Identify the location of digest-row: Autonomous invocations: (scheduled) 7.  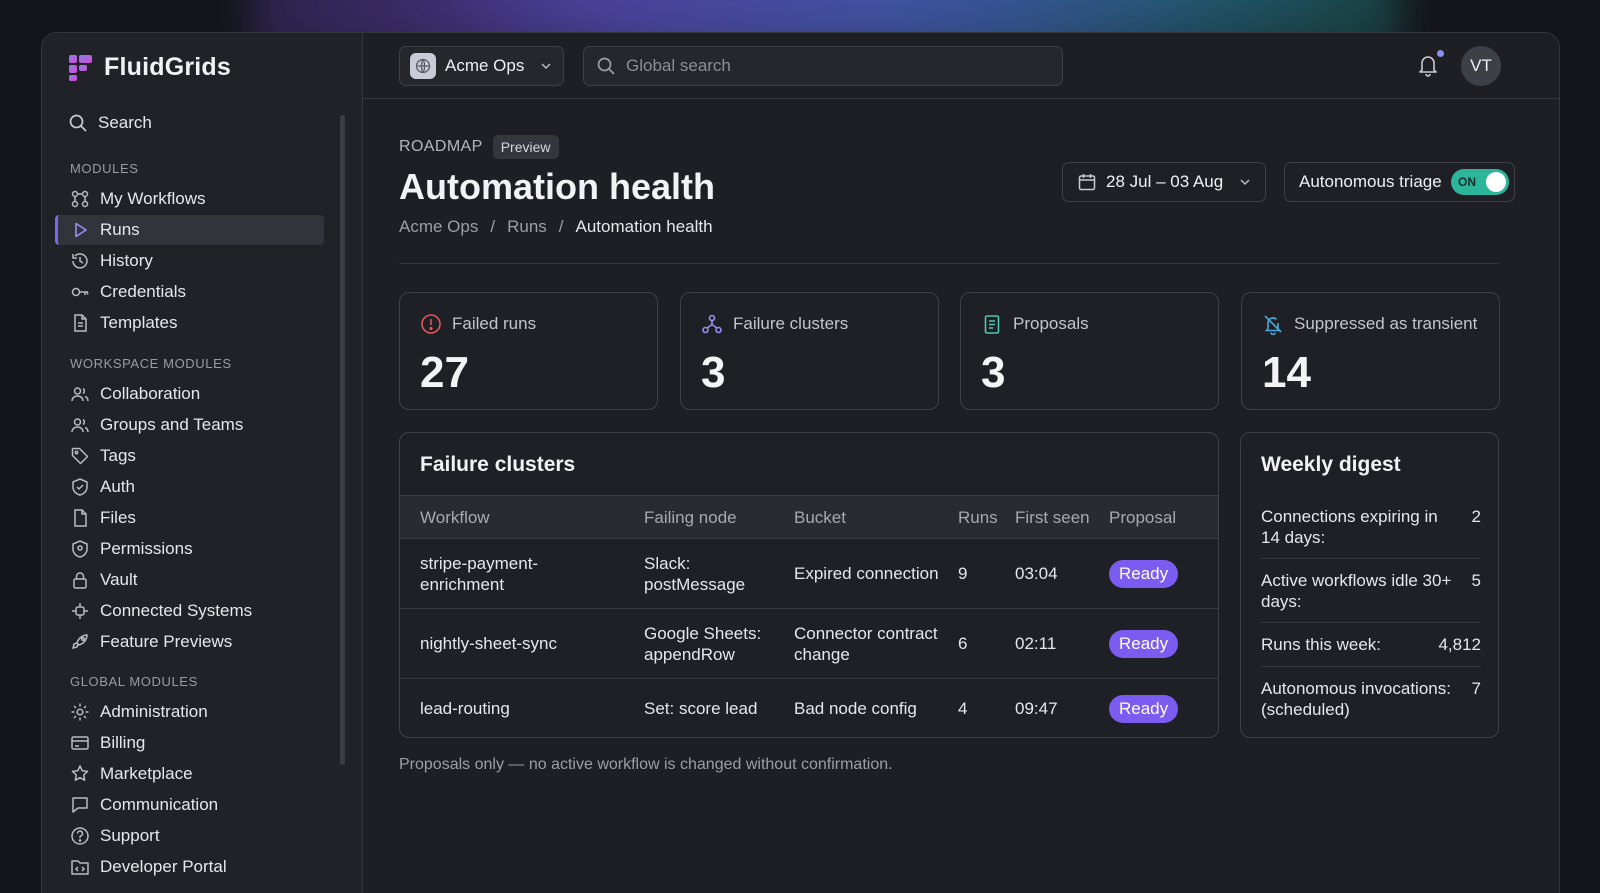
(1371, 699).